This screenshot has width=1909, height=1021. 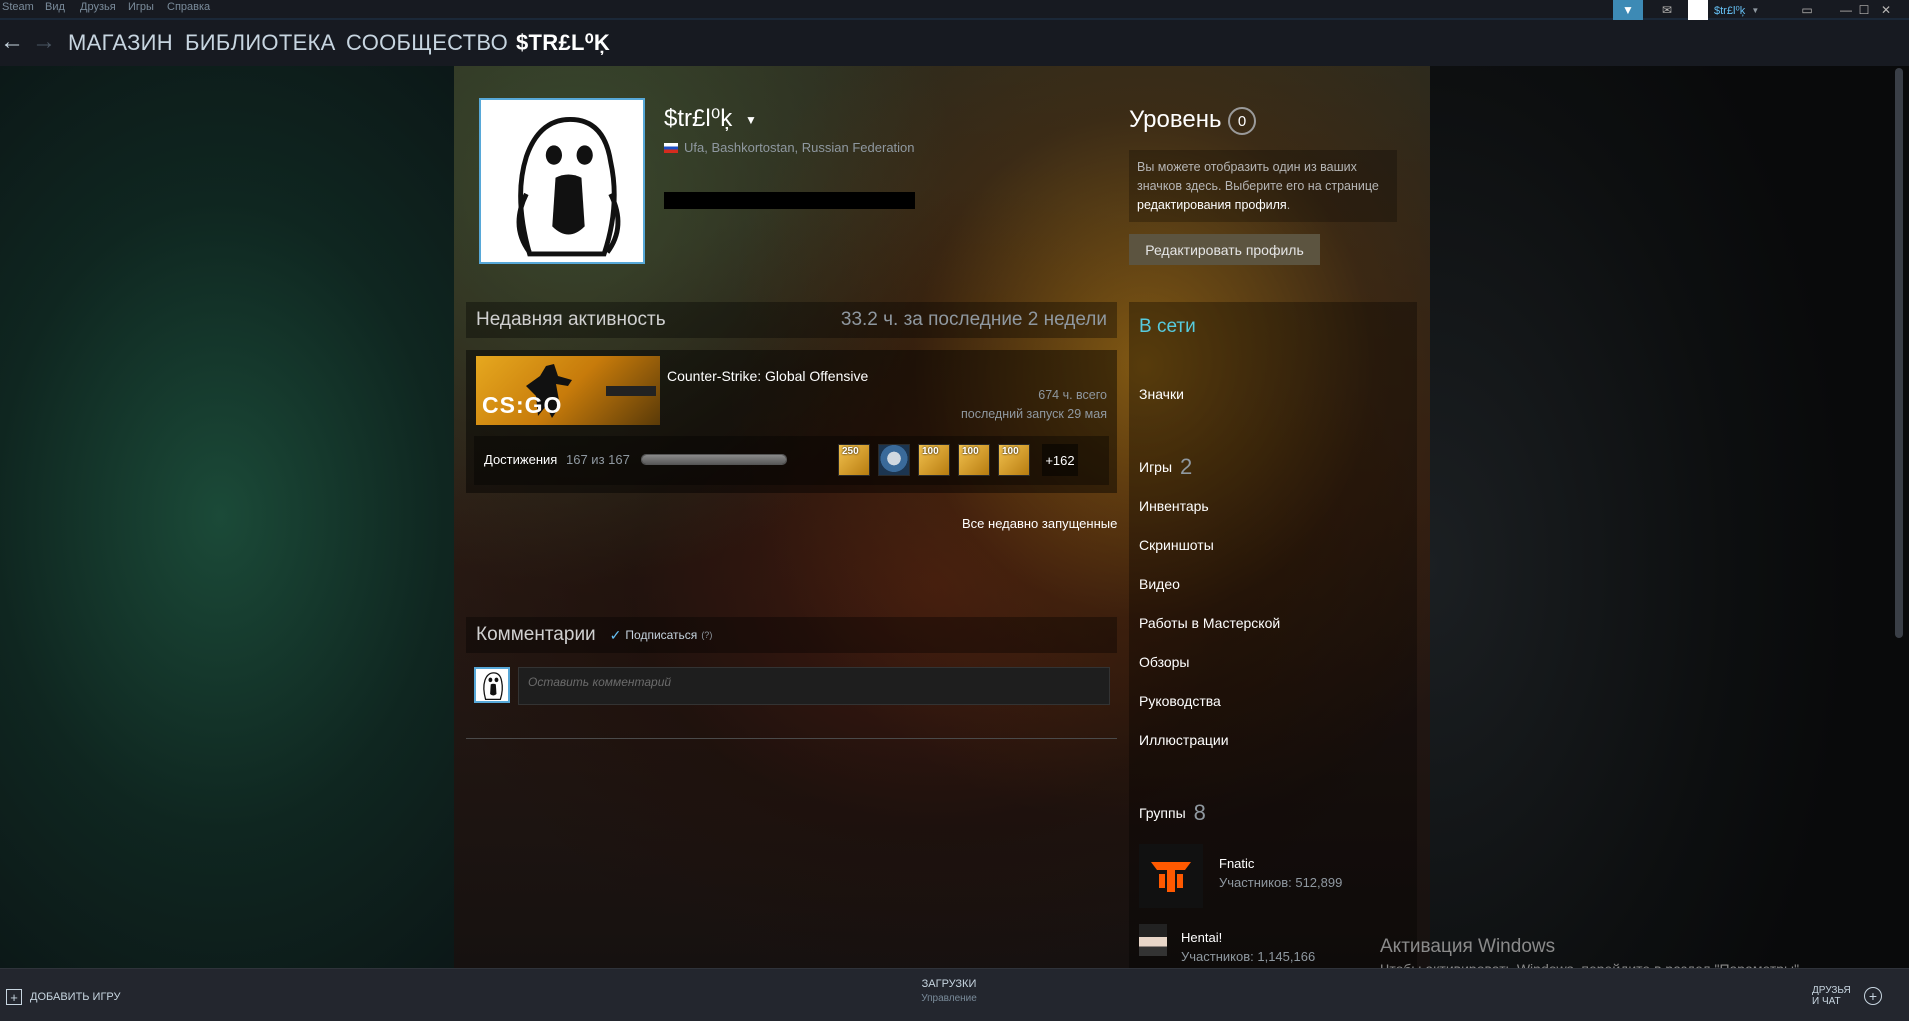 I want to click on achievements-label: Достижения, so click(x=520, y=459).